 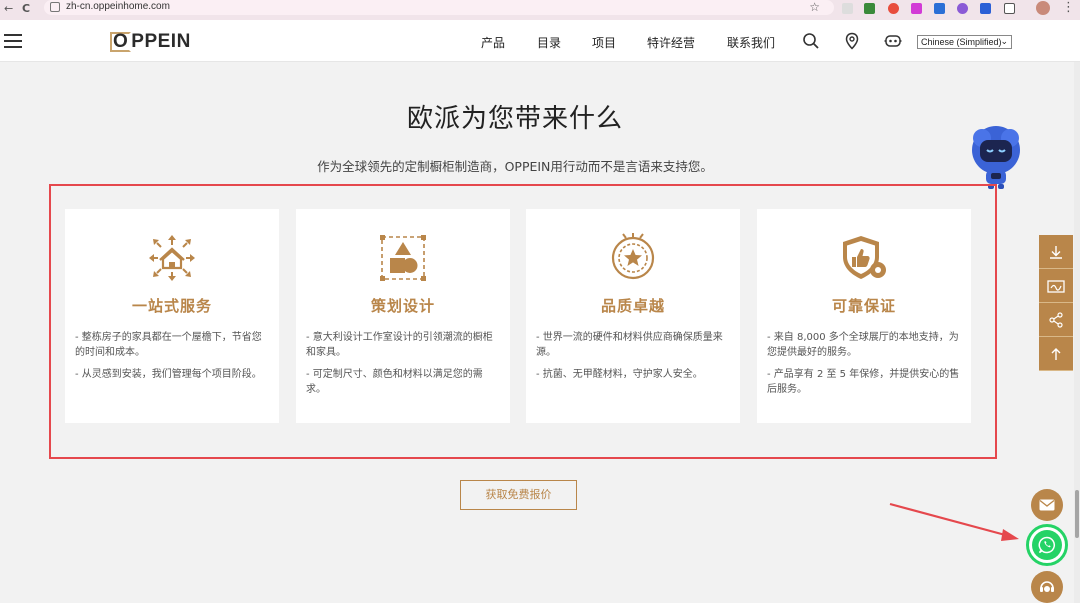 I want to click on share-button, so click(x=1056, y=320).